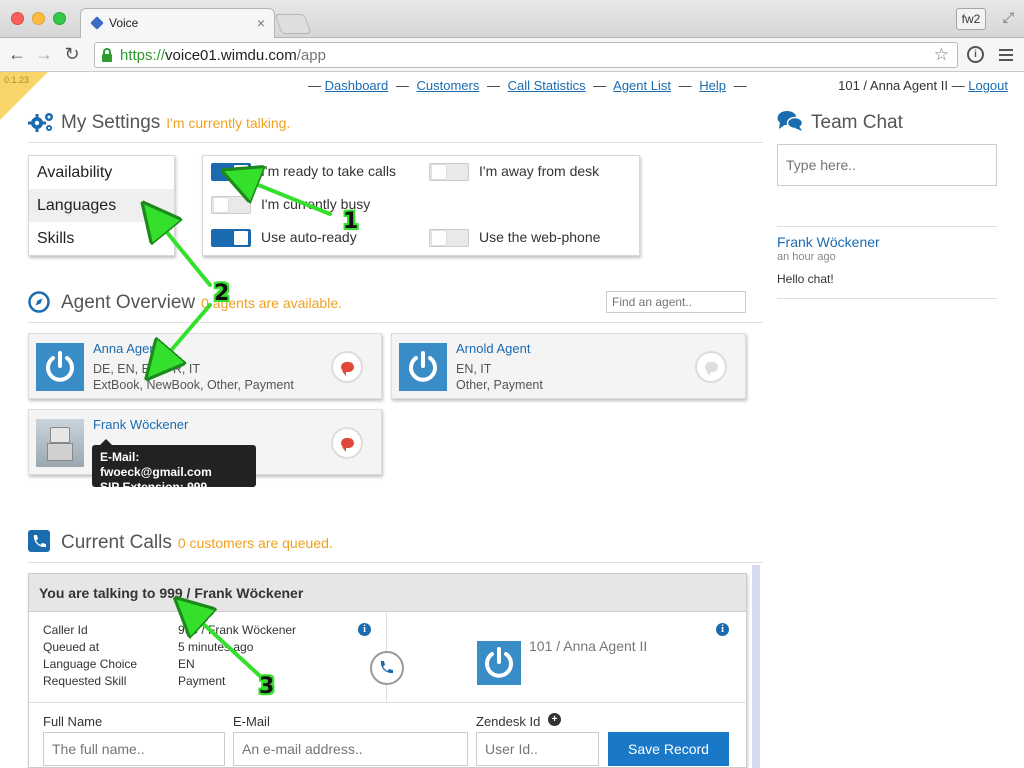 This screenshot has height=768, width=1024. I want to click on user-info: 101 / Anna Agent II — Logout, so click(923, 85).